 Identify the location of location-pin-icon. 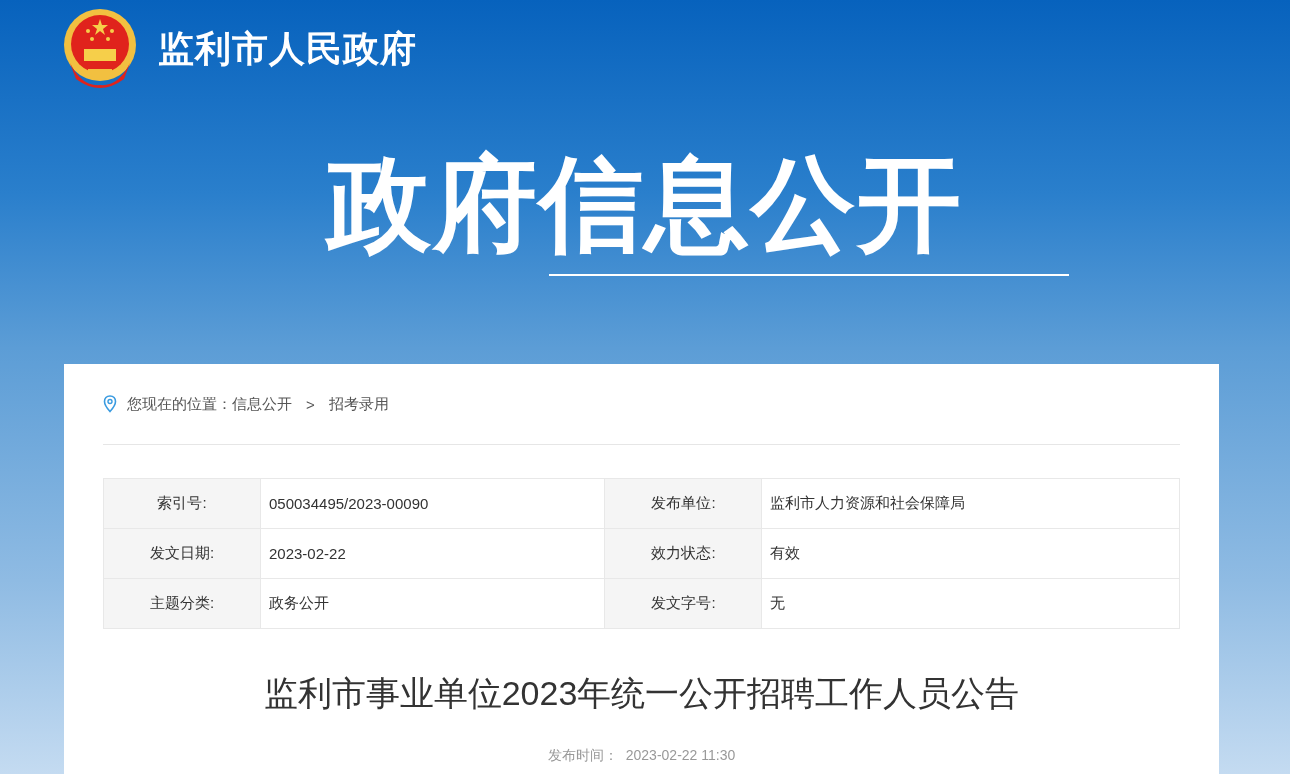
(110, 404).